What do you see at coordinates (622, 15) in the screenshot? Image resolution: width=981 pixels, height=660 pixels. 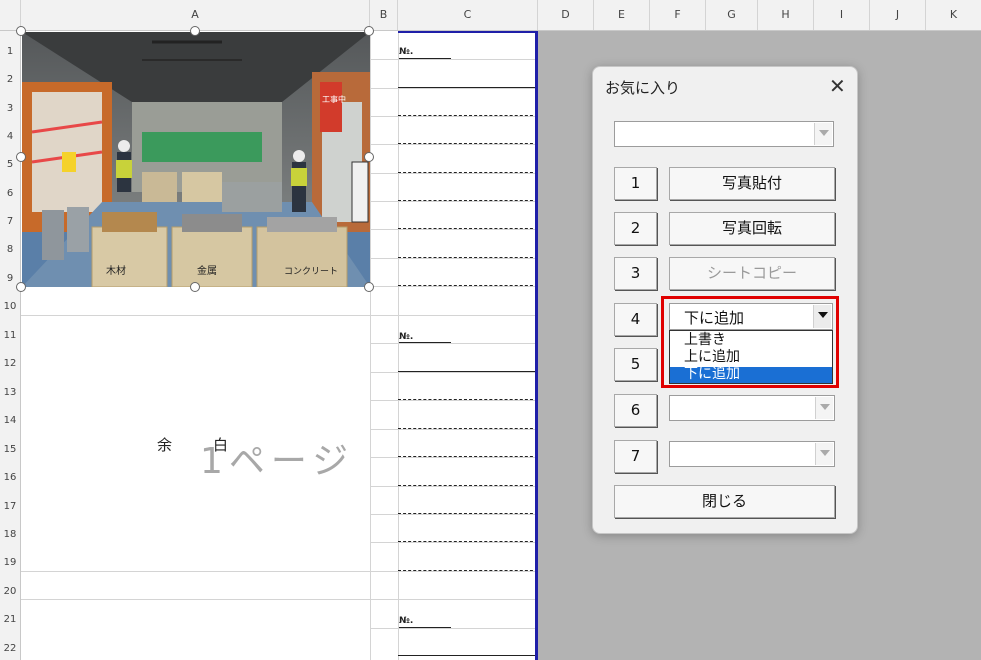 I see `column-header-e: E` at bounding box center [622, 15].